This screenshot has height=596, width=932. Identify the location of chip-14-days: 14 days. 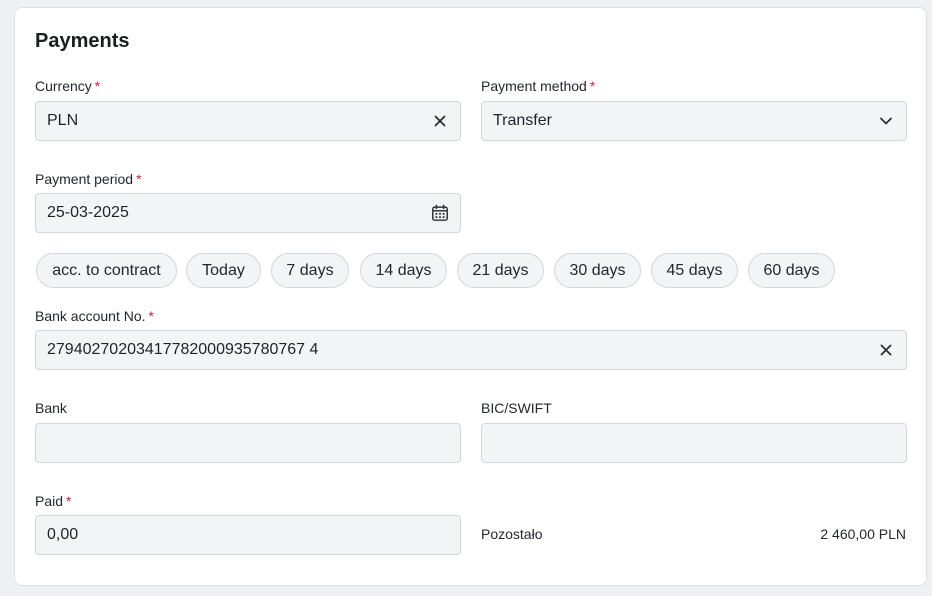
(403, 270).